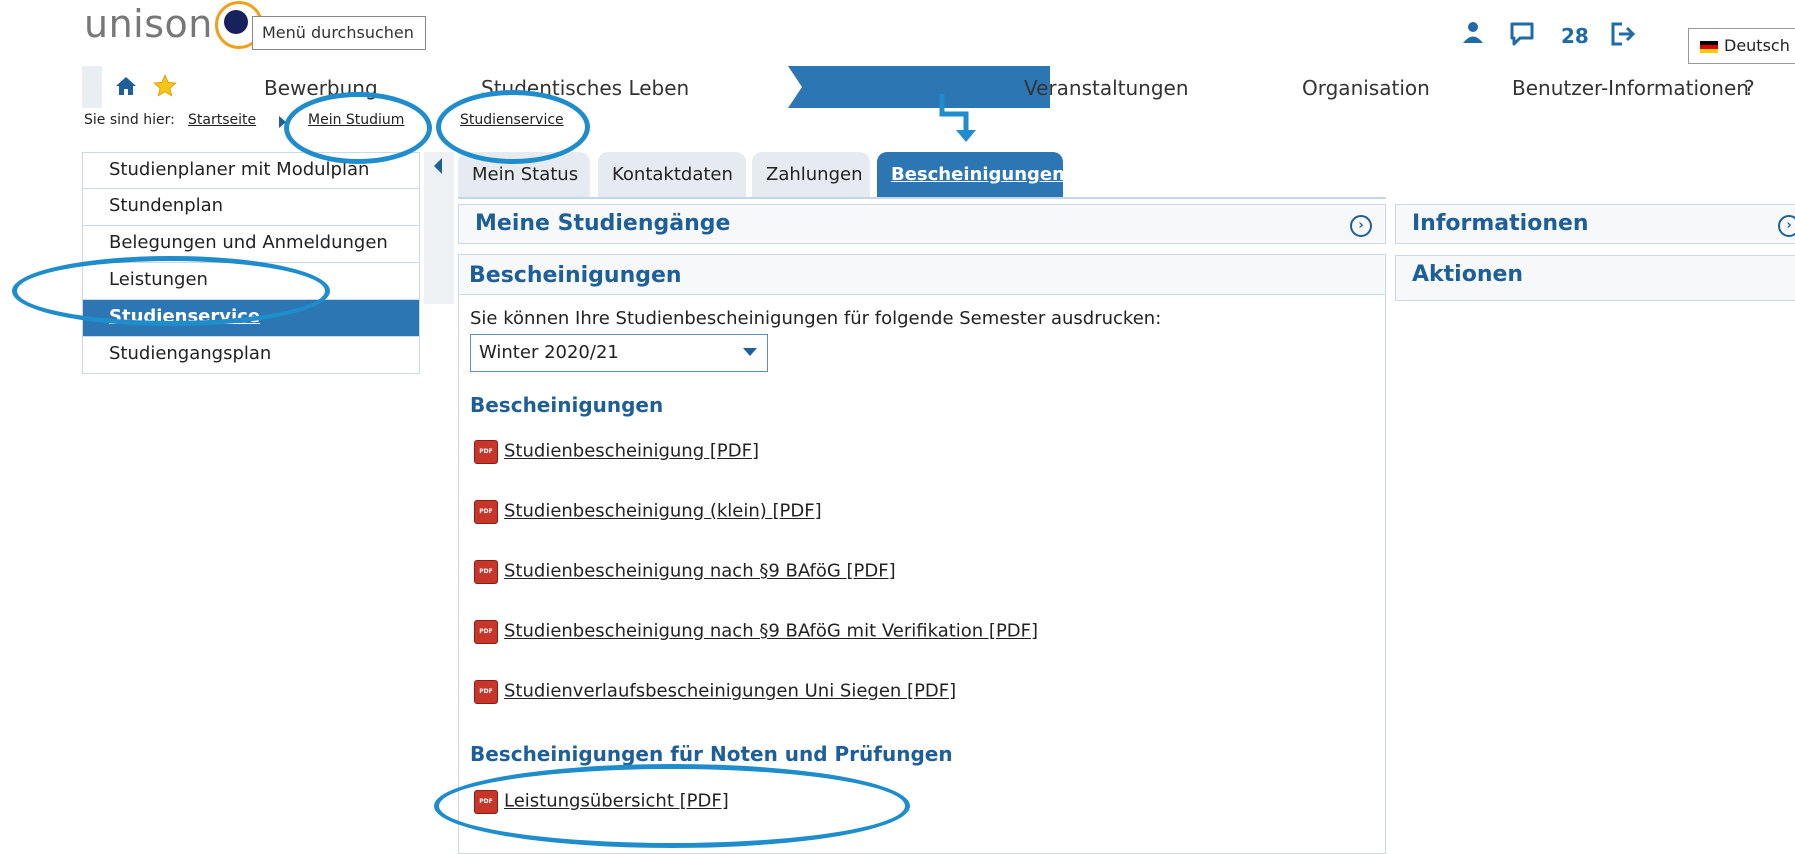 The width and height of the screenshot is (1795, 854). What do you see at coordinates (1522, 37) in the screenshot?
I see `messages-icon` at bounding box center [1522, 37].